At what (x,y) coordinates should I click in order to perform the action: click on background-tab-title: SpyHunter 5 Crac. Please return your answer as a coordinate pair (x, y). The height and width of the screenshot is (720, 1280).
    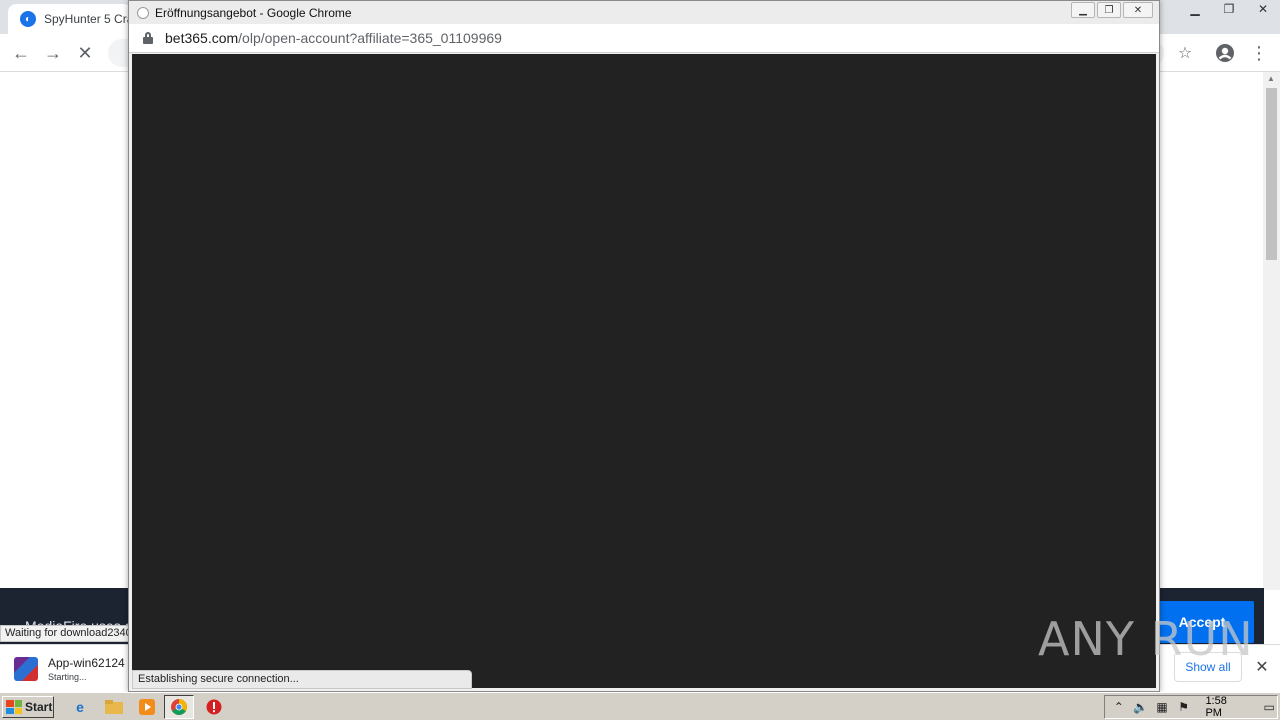
    Looking at the image, I should click on (88, 19).